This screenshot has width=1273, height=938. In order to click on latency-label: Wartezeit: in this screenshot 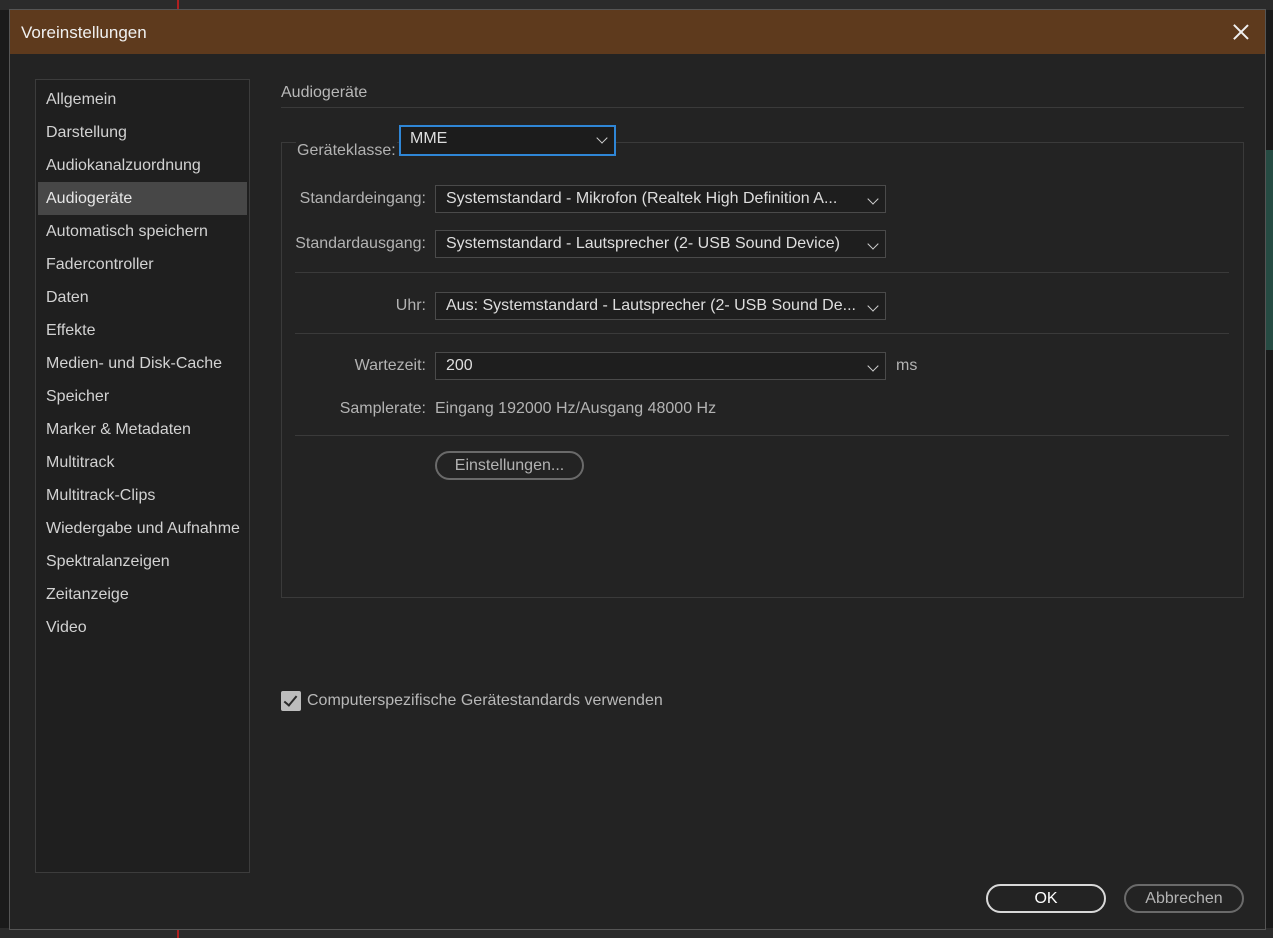, I will do `click(390, 365)`.